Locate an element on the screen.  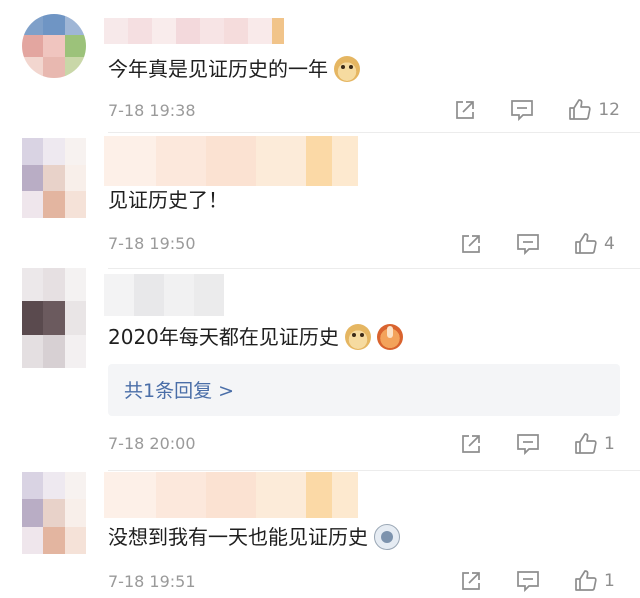
comment-text: 今年真是见证历史的一年 is located at coordinates (234, 69).